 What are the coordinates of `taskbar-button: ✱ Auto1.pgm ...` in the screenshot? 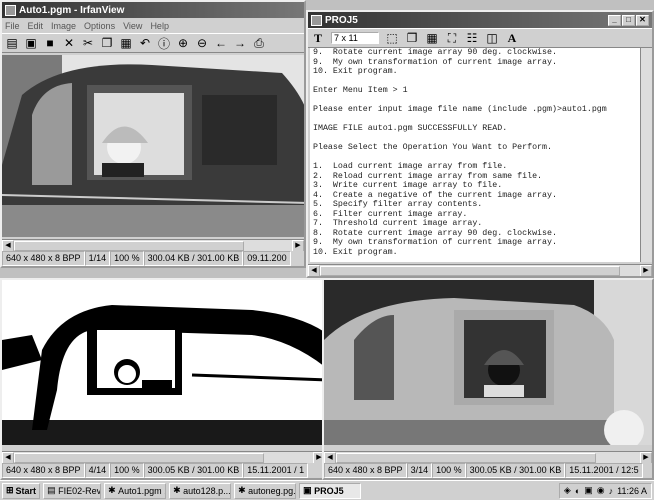 It's located at (135, 490).